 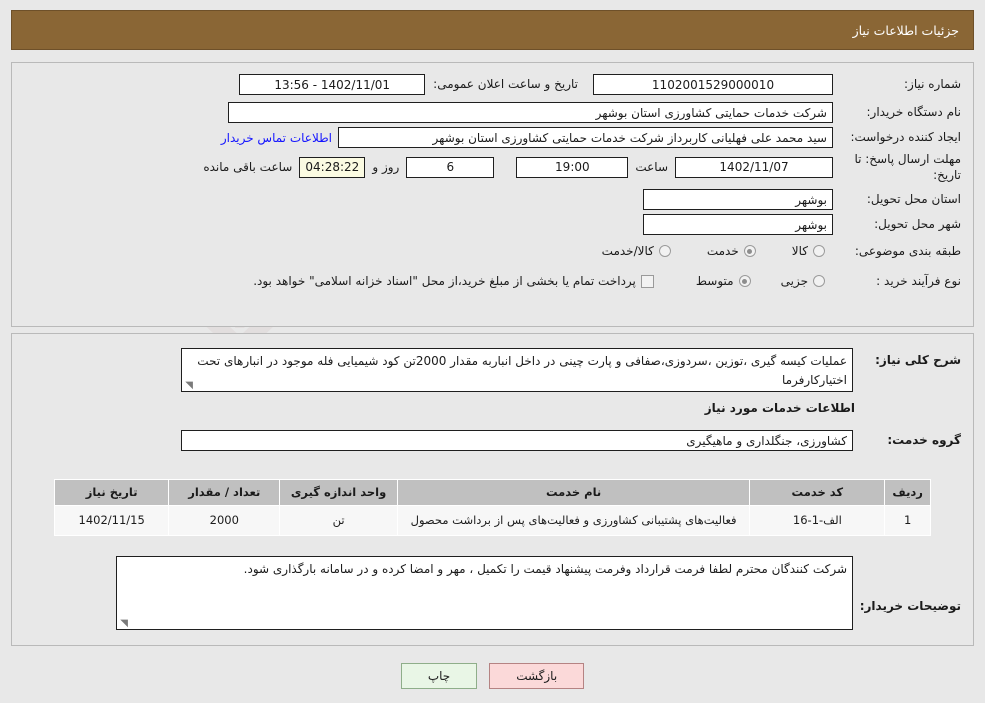 What do you see at coordinates (905, 137) in the screenshot?
I see `requester-label: ایجاد کننده درخواست:` at bounding box center [905, 137].